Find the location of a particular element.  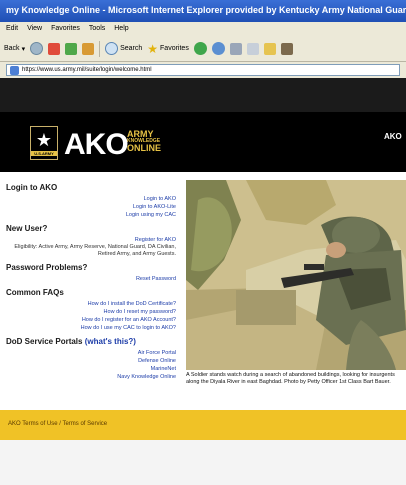

chevron-down-icon: ▾ is located at coordinates (23, 49).